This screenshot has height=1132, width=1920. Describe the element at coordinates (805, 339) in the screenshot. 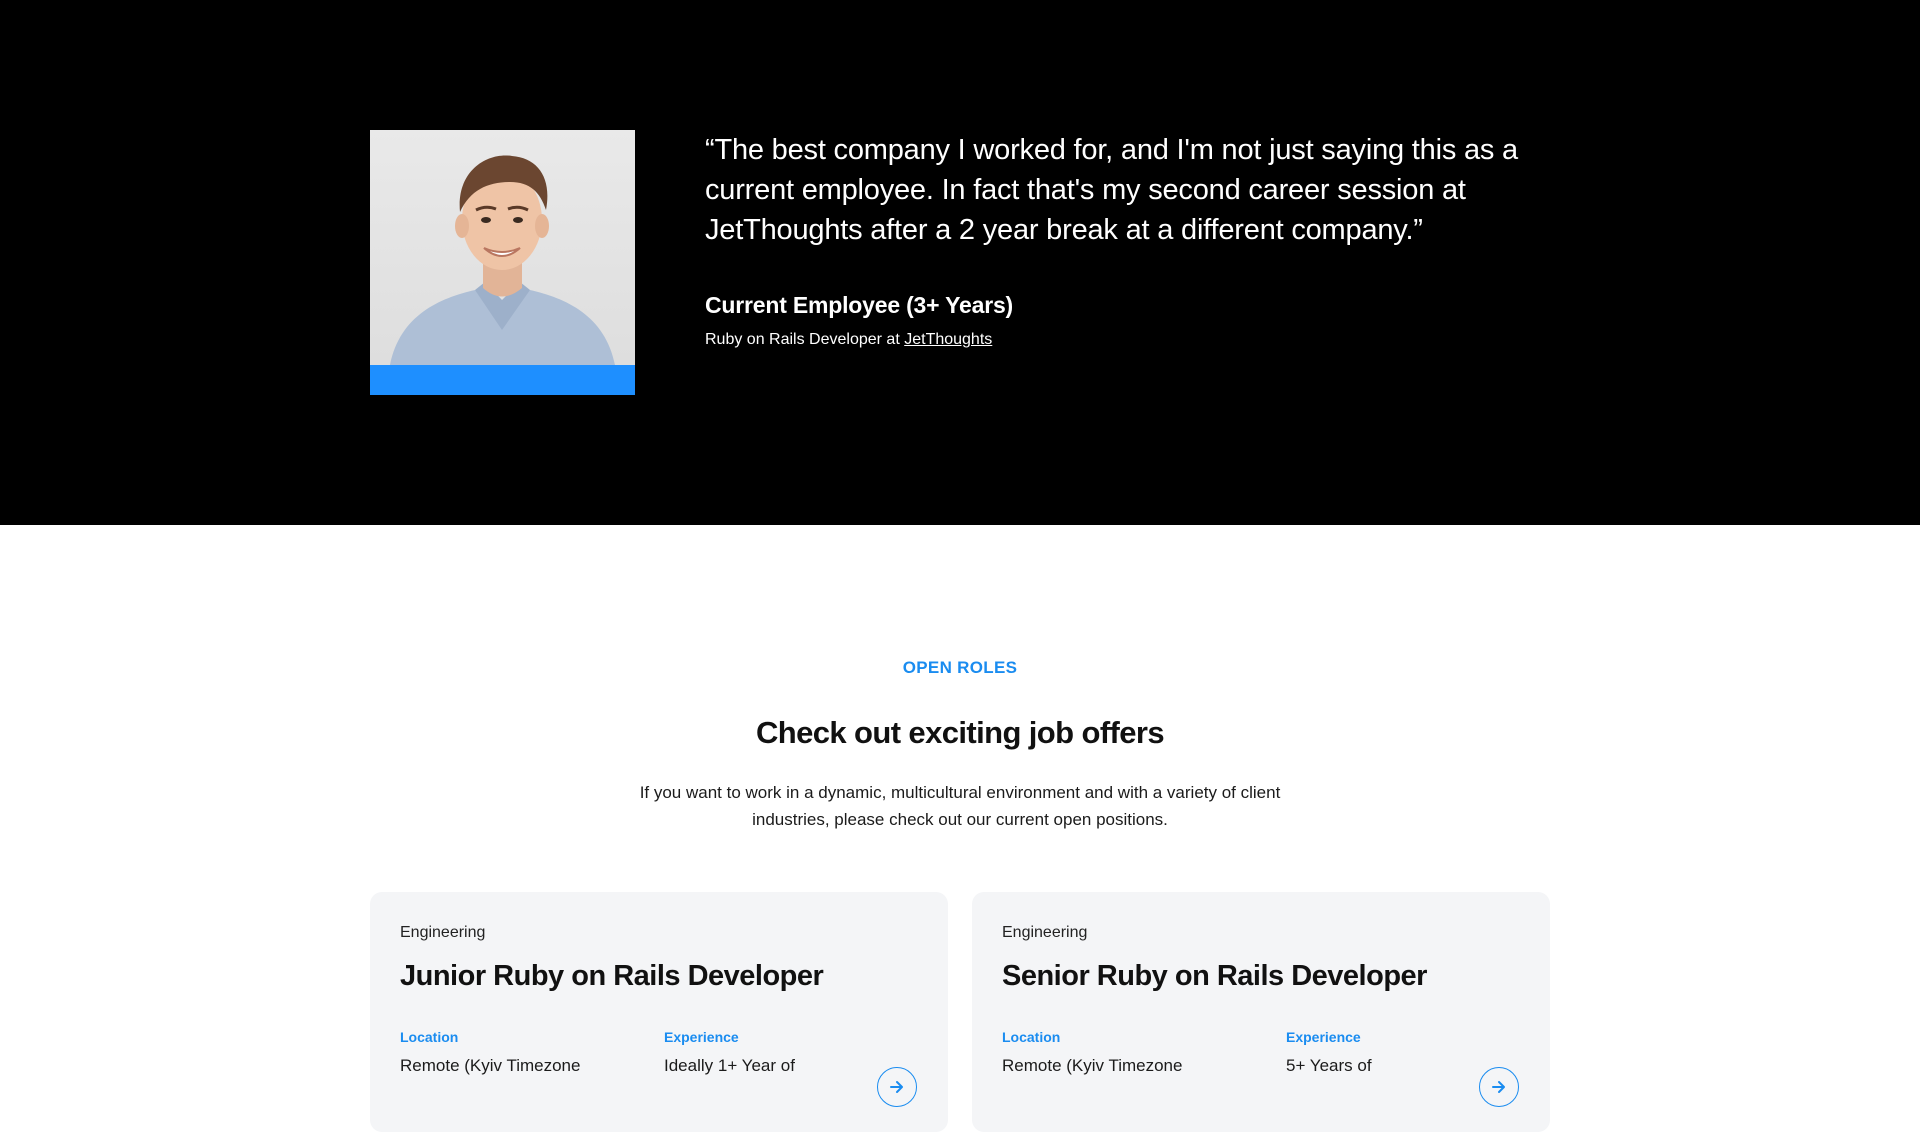

I see `author-role-text: Ruby on Rails Developer at` at that location.